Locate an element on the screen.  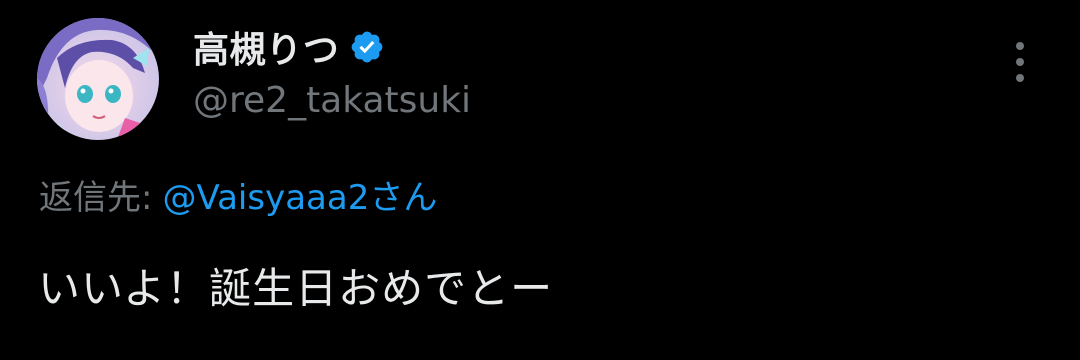
tweet-text: いいよ！誕生日おめでとー is located at coordinates (296, 288).